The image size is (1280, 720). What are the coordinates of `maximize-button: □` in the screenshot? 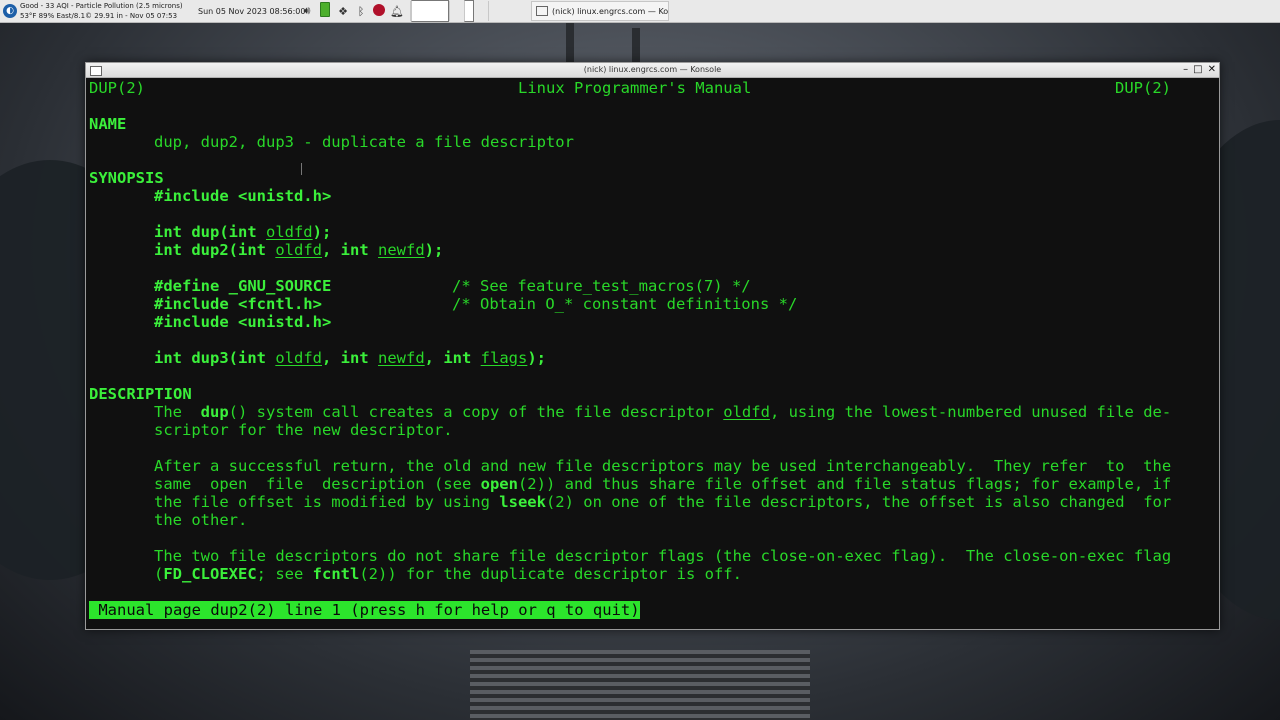 It's located at (1197, 70).